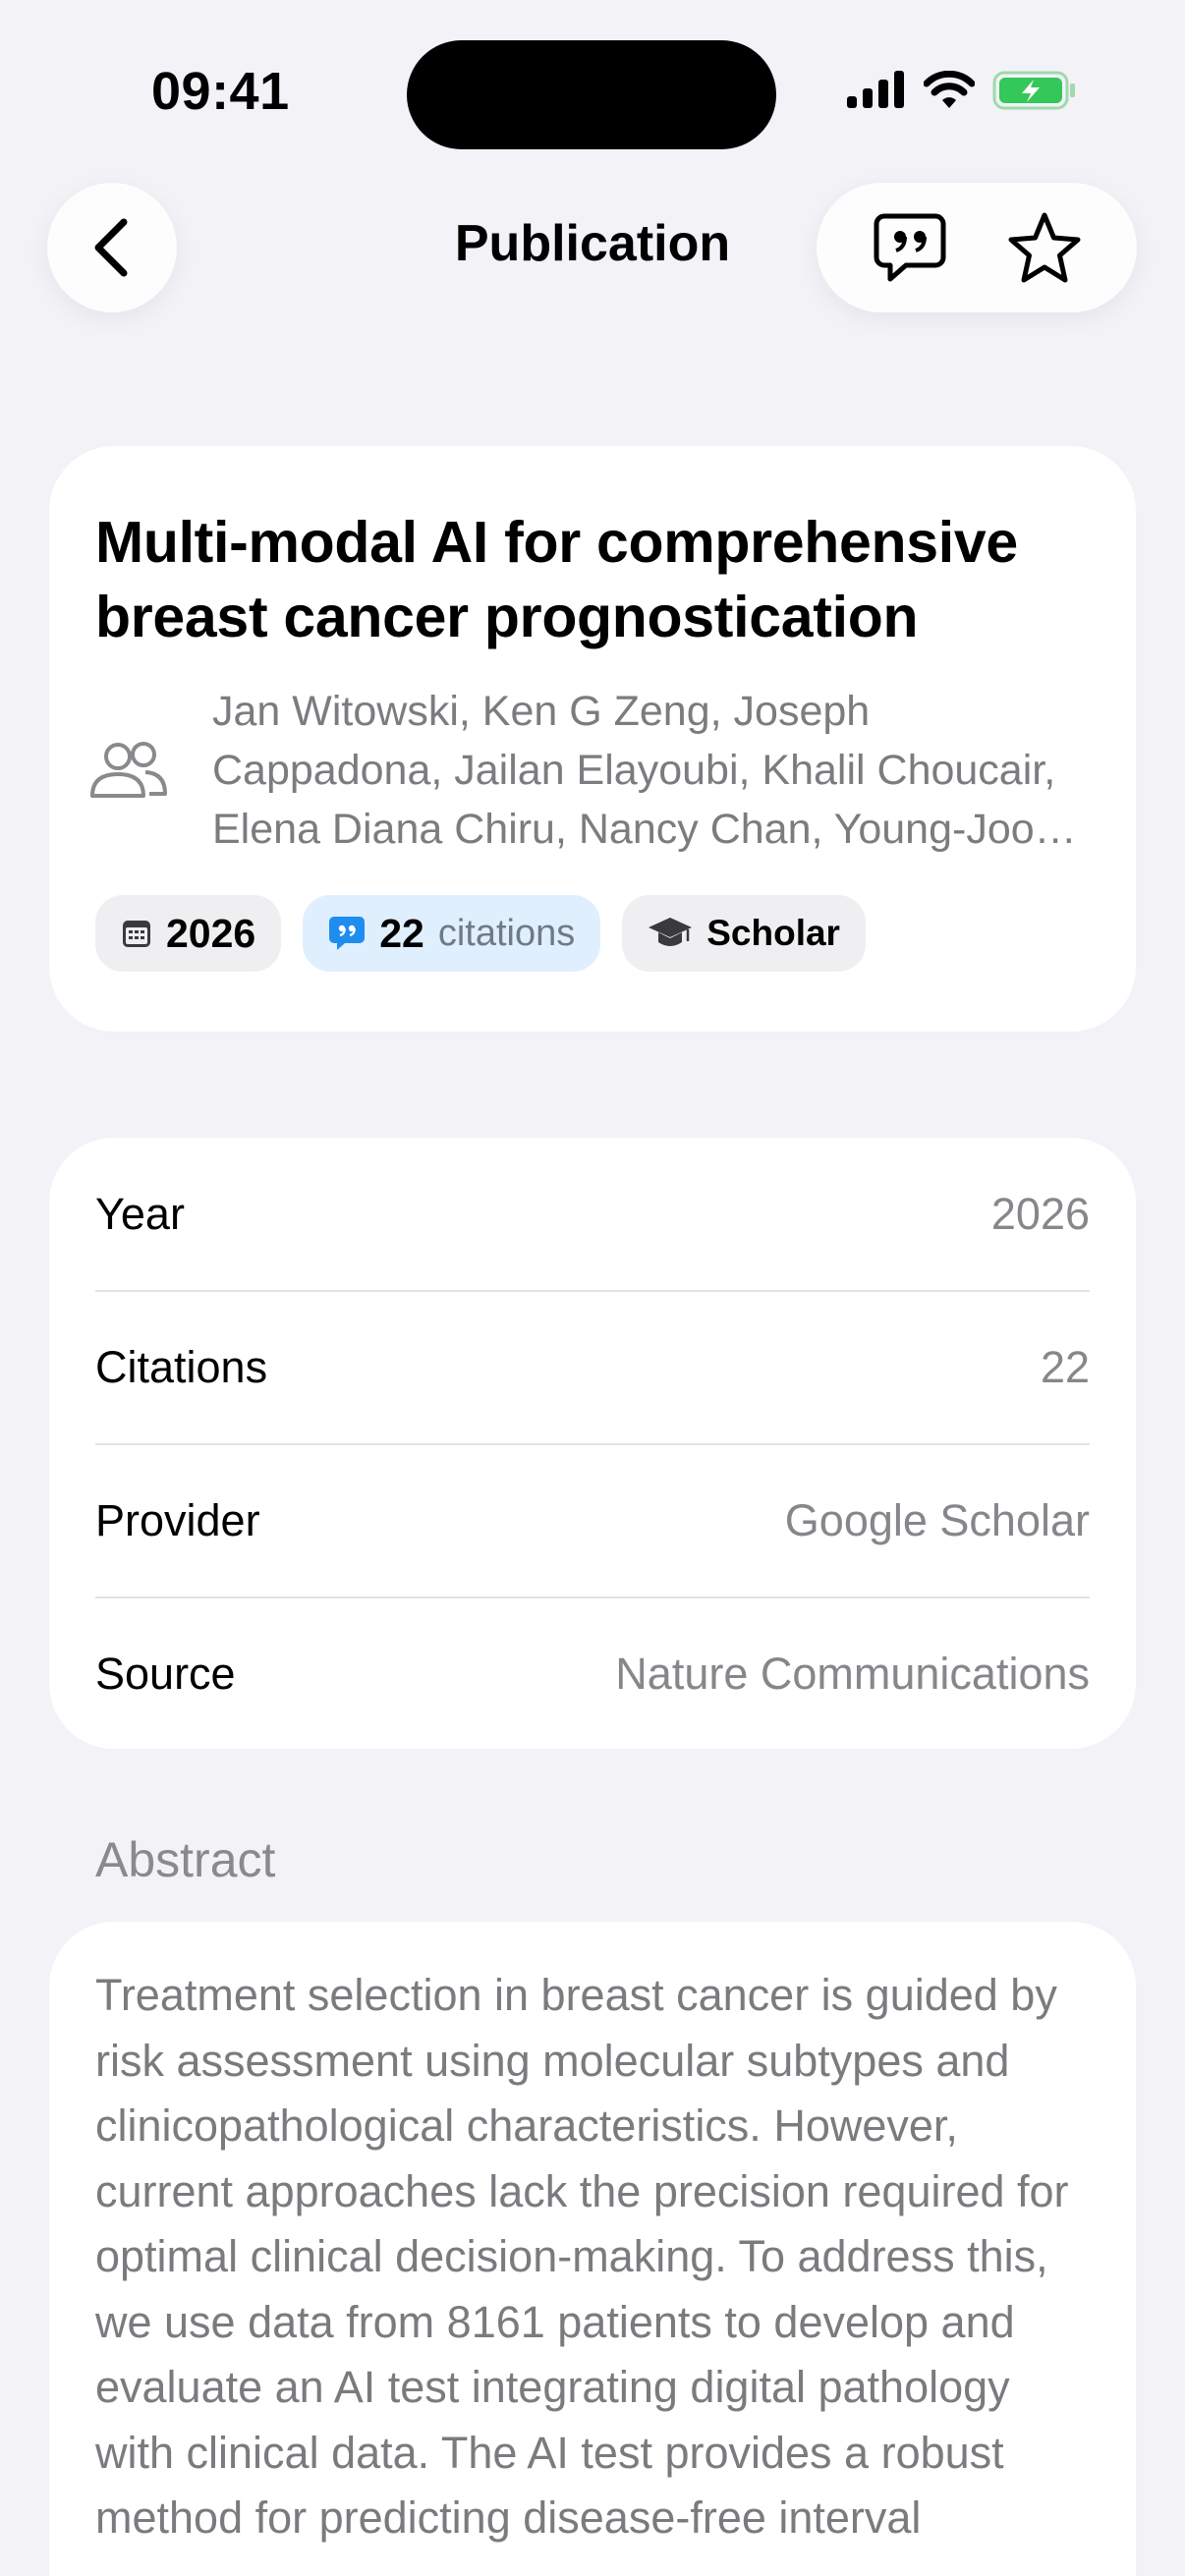 The height and width of the screenshot is (2576, 1185). I want to click on dynamic-island, so click(592, 94).